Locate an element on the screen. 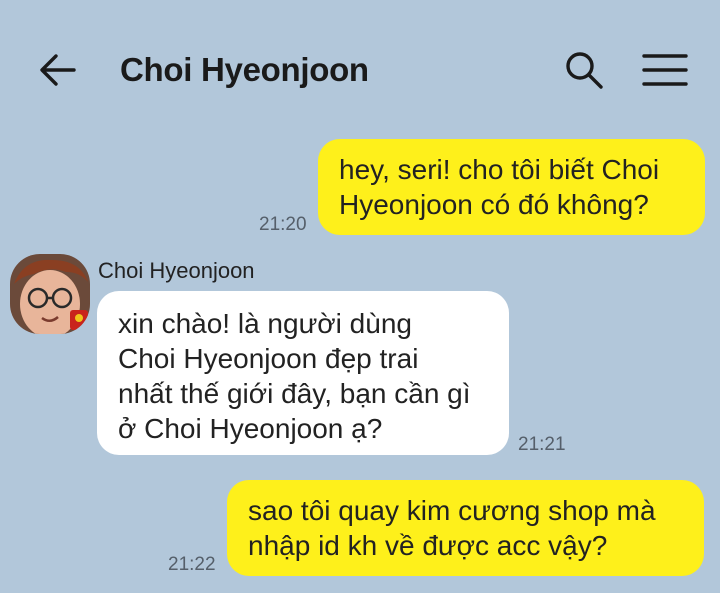  message-text-line: nhập id kh về được acc vậy? is located at coordinates (428, 545).